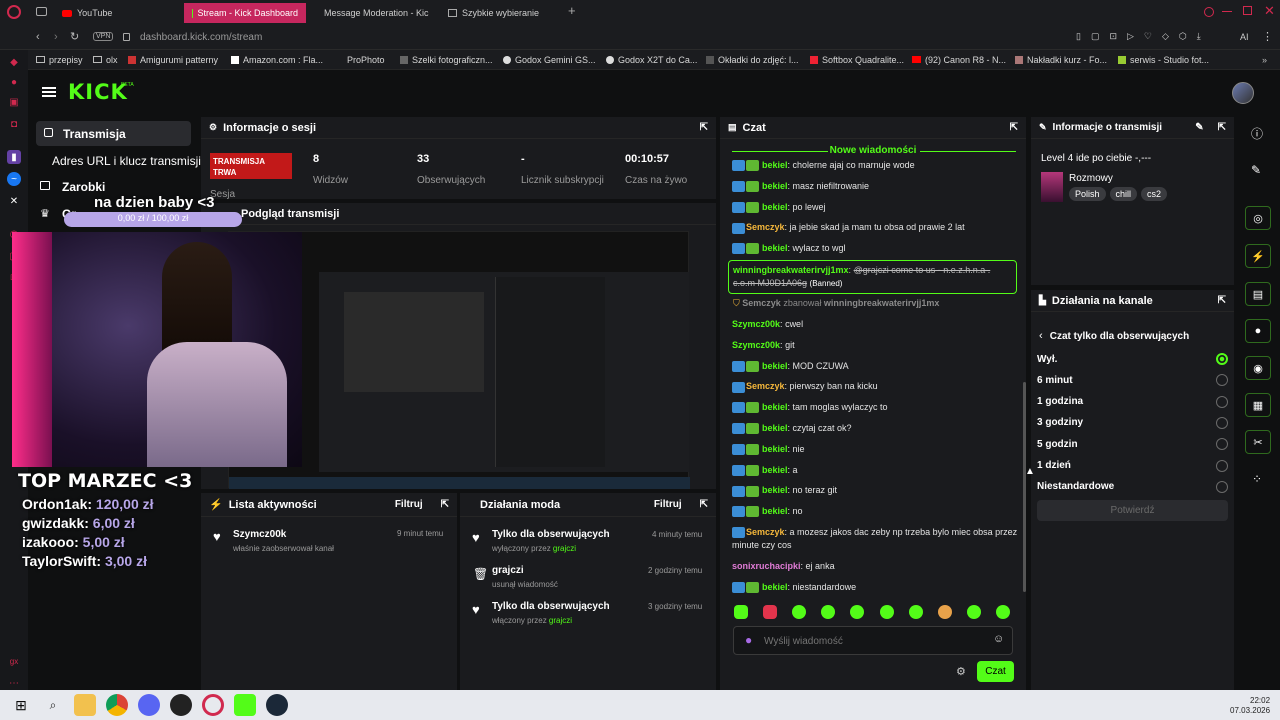 Image resolution: width=1280 pixels, height=720 pixels. What do you see at coordinates (74, 36) in the screenshot?
I see `reload-icon: ↻` at bounding box center [74, 36].